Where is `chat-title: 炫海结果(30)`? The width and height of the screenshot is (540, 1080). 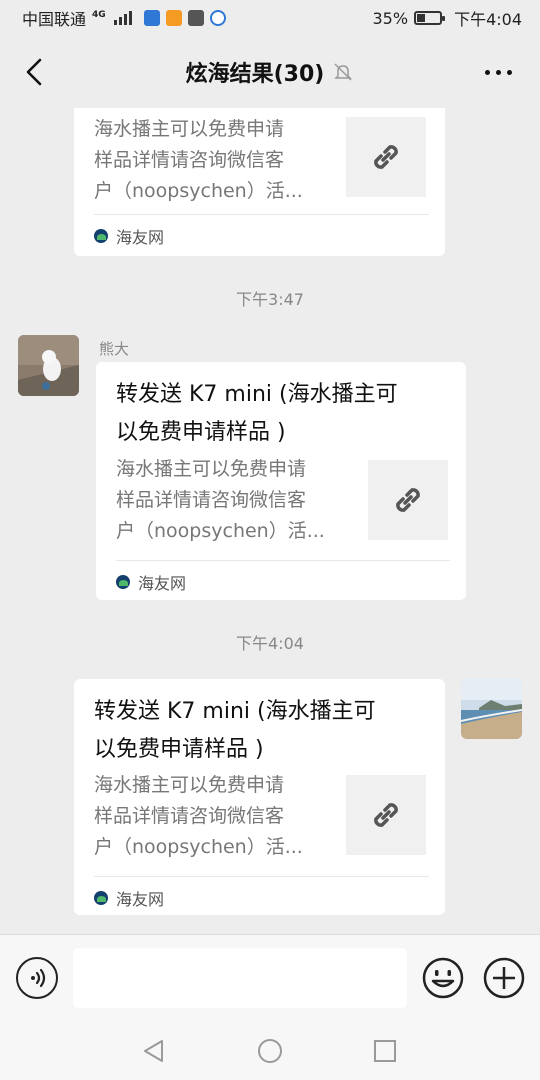 chat-title: 炫海结果(30) is located at coordinates (255, 74).